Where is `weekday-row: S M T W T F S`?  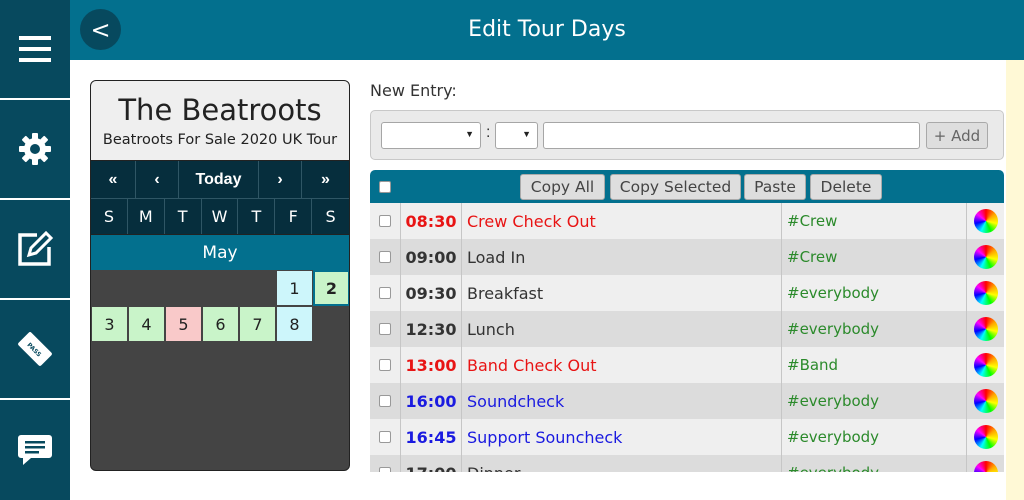 weekday-row: S M T W T F S is located at coordinates (220, 216).